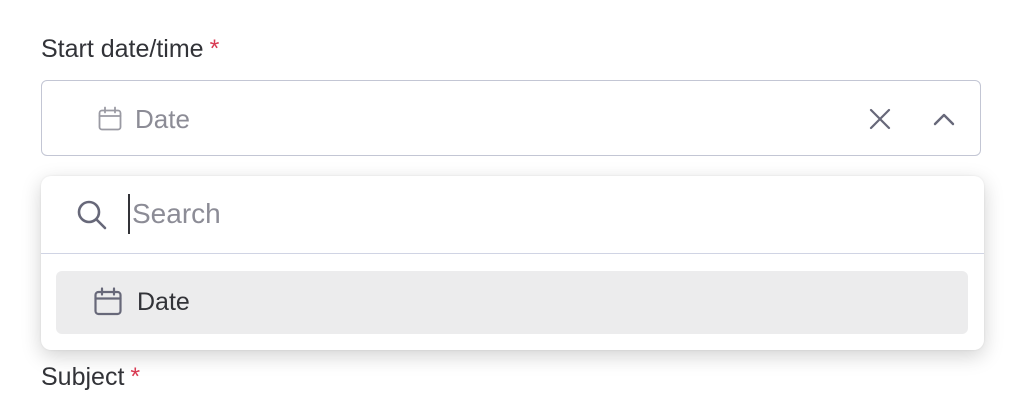  Describe the element at coordinates (512, 302) in the screenshot. I see `dropdown-option-date: Date` at that location.